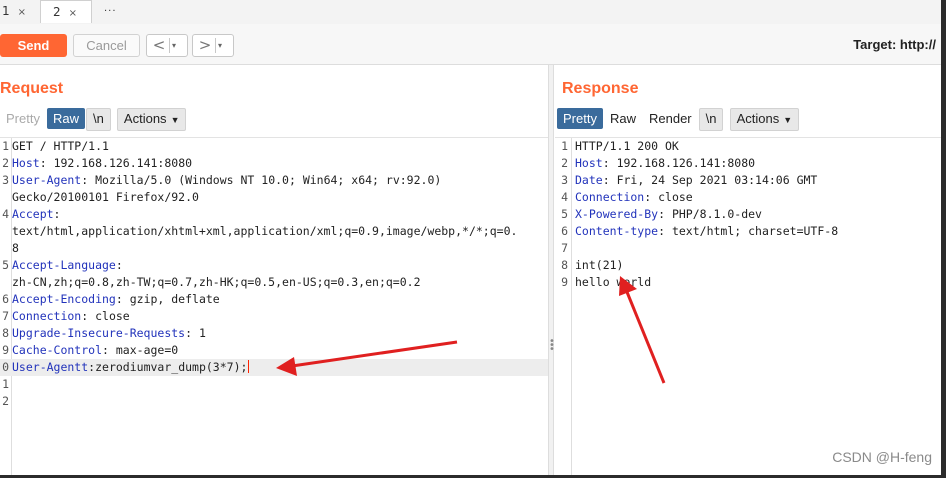  Describe the element at coordinates (5, 180) in the screenshot. I see `line-number: 3` at that location.